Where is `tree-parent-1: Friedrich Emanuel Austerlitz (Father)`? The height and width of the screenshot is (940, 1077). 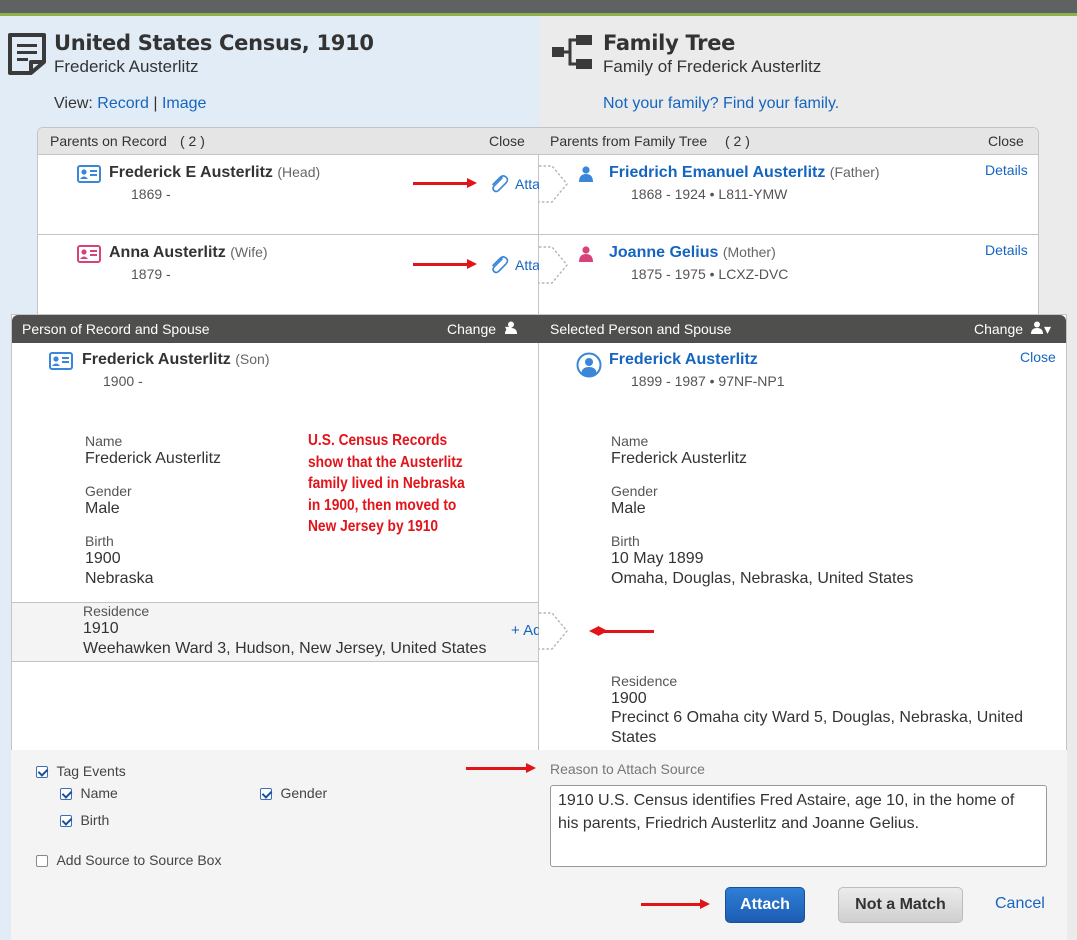 tree-parent-1: Friedrich Emanuel Austerlitz (Father) is located at coordinates (744, 173).